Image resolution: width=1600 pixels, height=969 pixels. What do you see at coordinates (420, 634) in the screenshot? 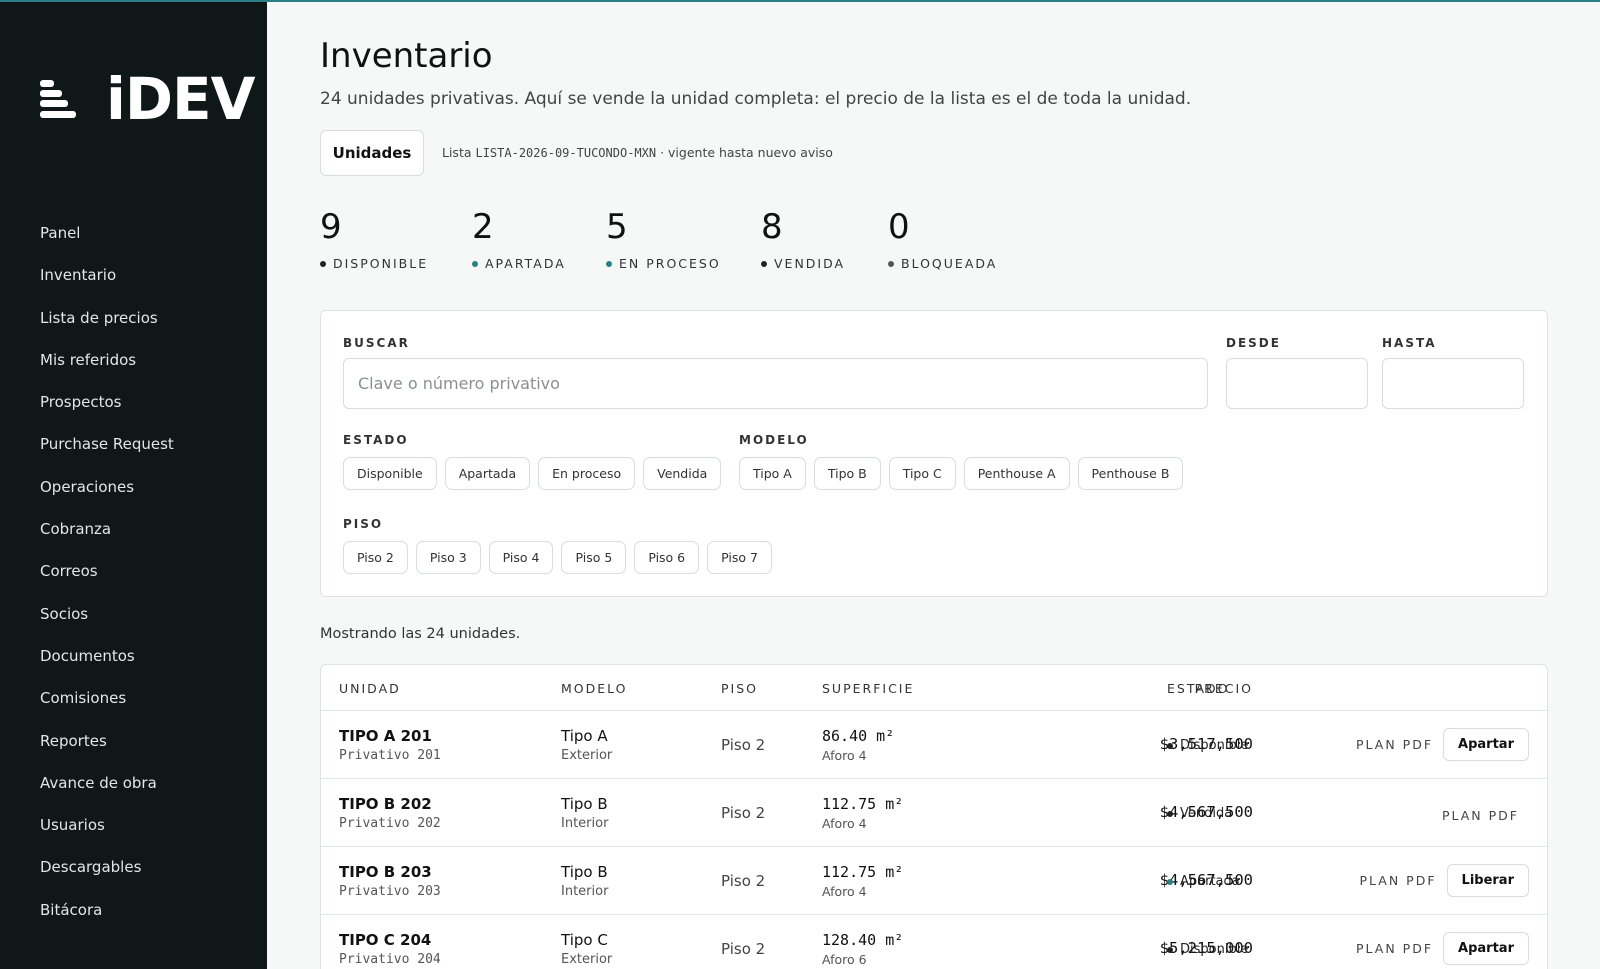
I see `results-count: Mostrando las 24 unidades.` at bounding box center [420, 634].